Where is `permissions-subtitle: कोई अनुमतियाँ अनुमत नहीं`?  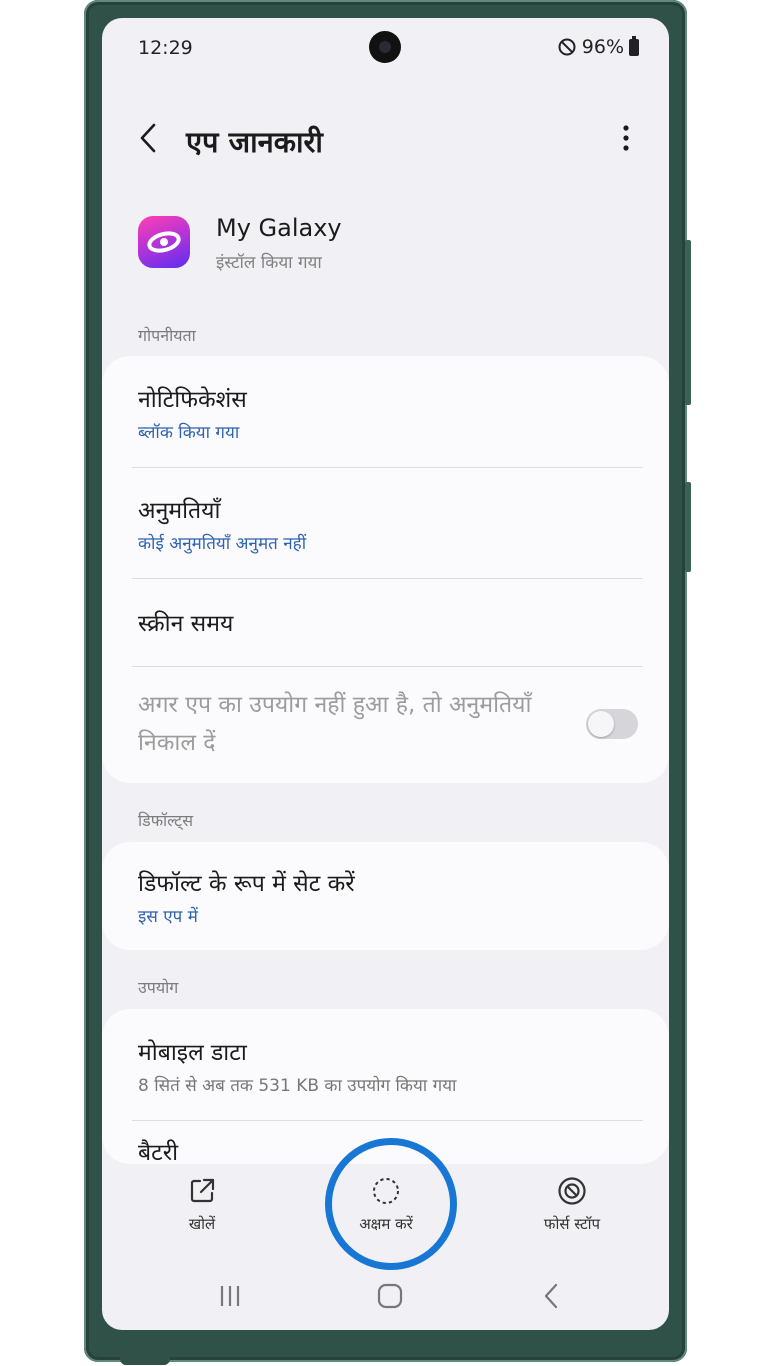
permissions-subtitle: कोई अनुमतियाँ अनुमत नहीं is located at coordinates (222, 544).